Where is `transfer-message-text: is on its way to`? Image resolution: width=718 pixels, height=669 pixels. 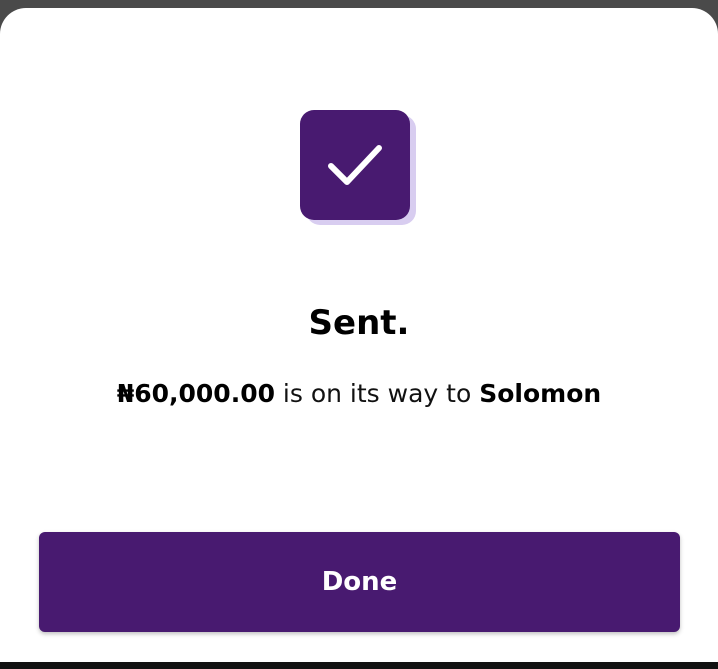 transfer-message-text: is on its way to is located at coordinates (377, 393).